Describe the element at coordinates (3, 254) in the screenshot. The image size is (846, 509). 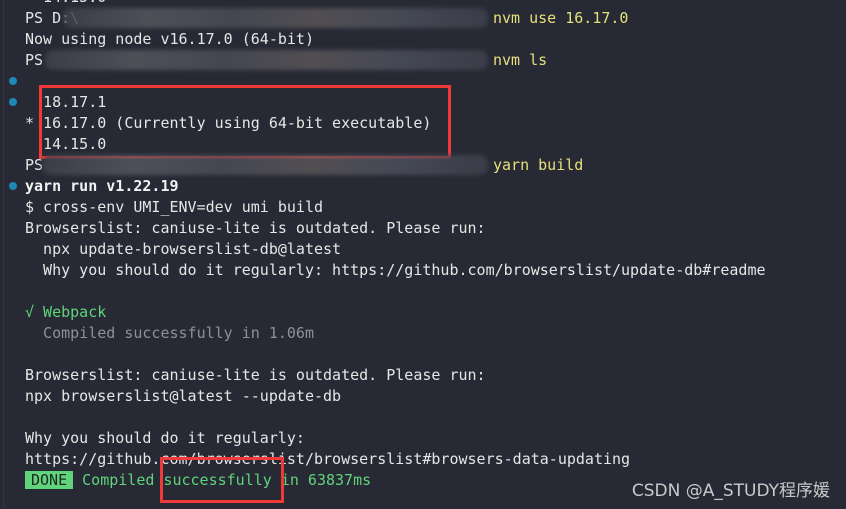
I see `terminal-gutter` at that location.